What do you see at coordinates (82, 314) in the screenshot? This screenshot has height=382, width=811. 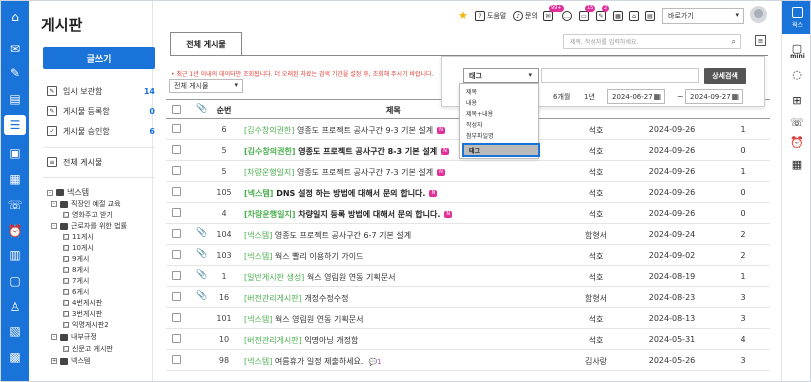 I see `tree-leaf: □ 3번게시판` at bounding box center [82, 314].